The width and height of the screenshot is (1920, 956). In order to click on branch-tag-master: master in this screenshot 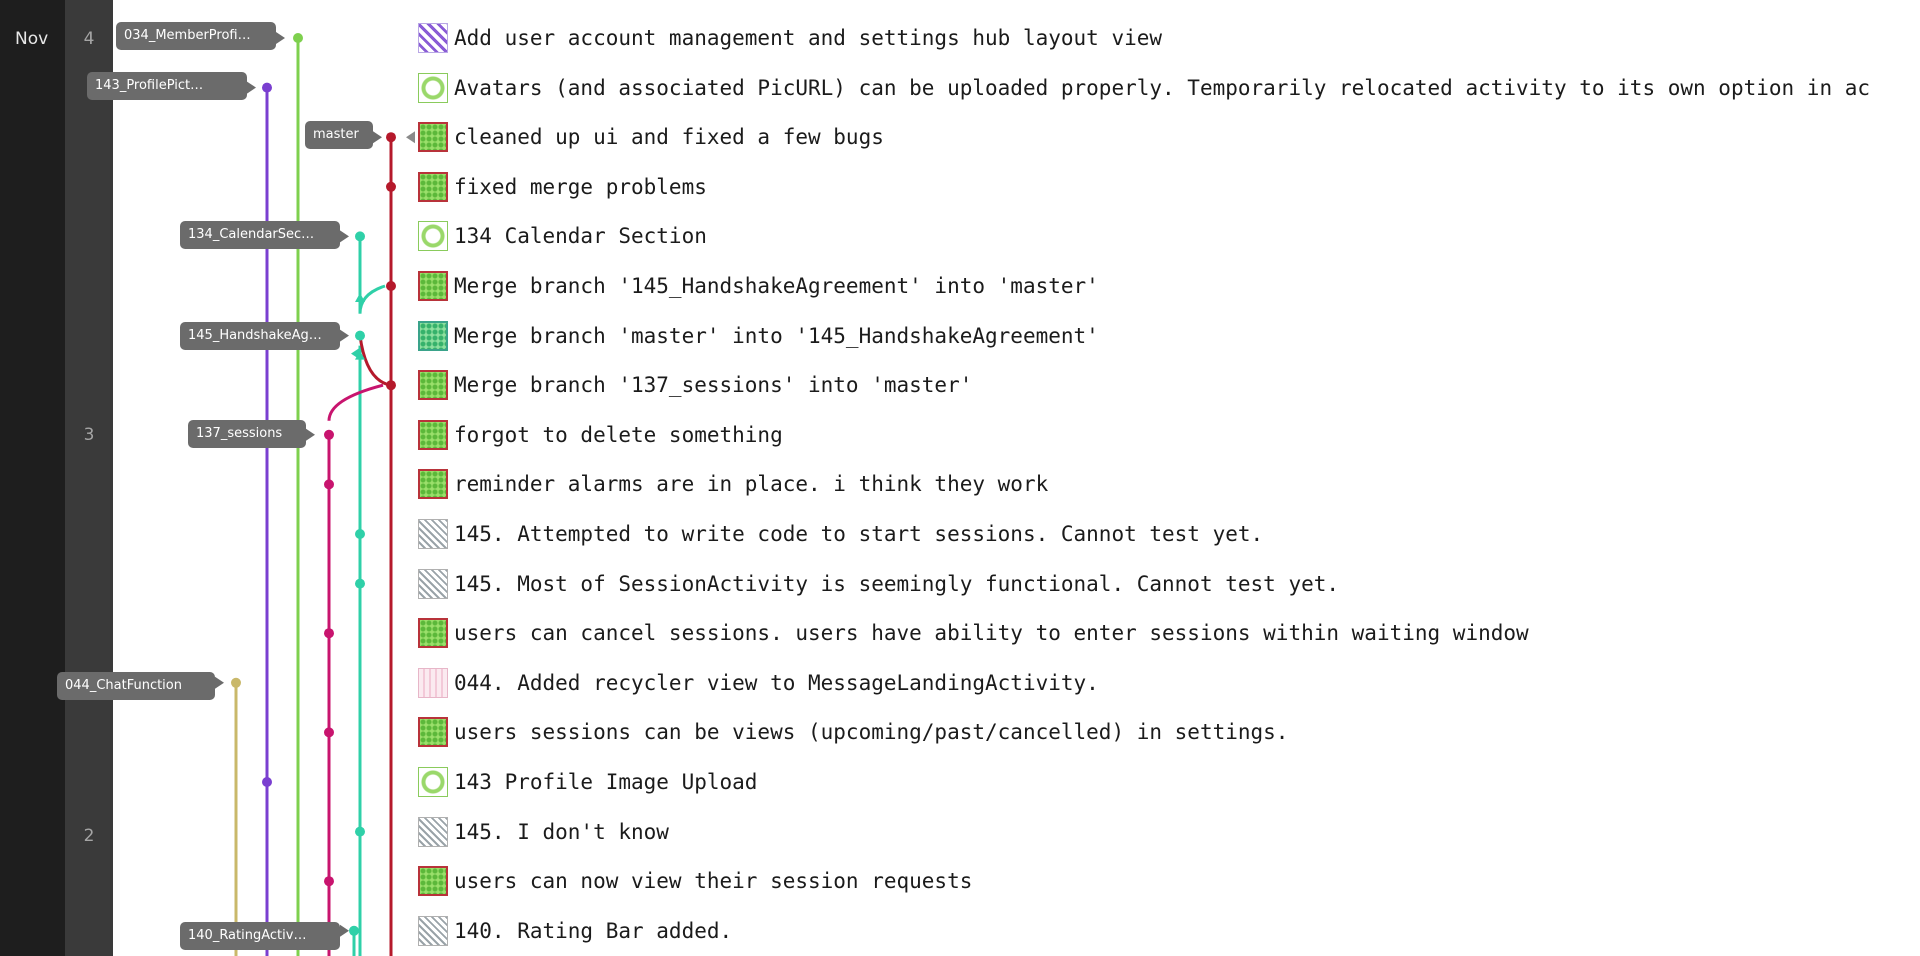, I will do `click(339, 135)`.